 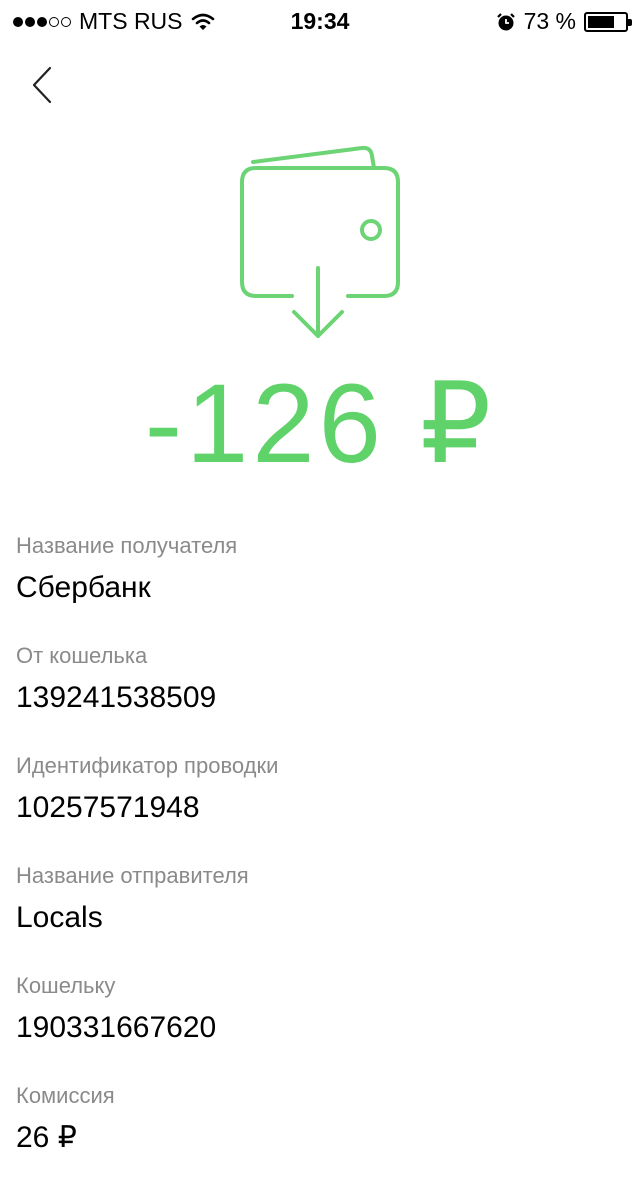 I want to click on back-button, so click(x=42, y=85).